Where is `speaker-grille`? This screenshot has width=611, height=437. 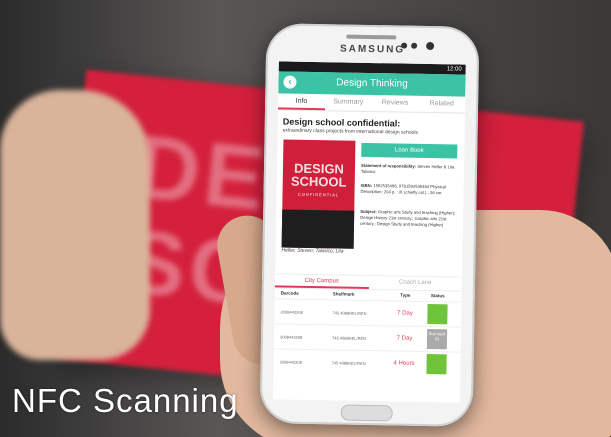
speaker-grille is located at coordinates (371, 37).